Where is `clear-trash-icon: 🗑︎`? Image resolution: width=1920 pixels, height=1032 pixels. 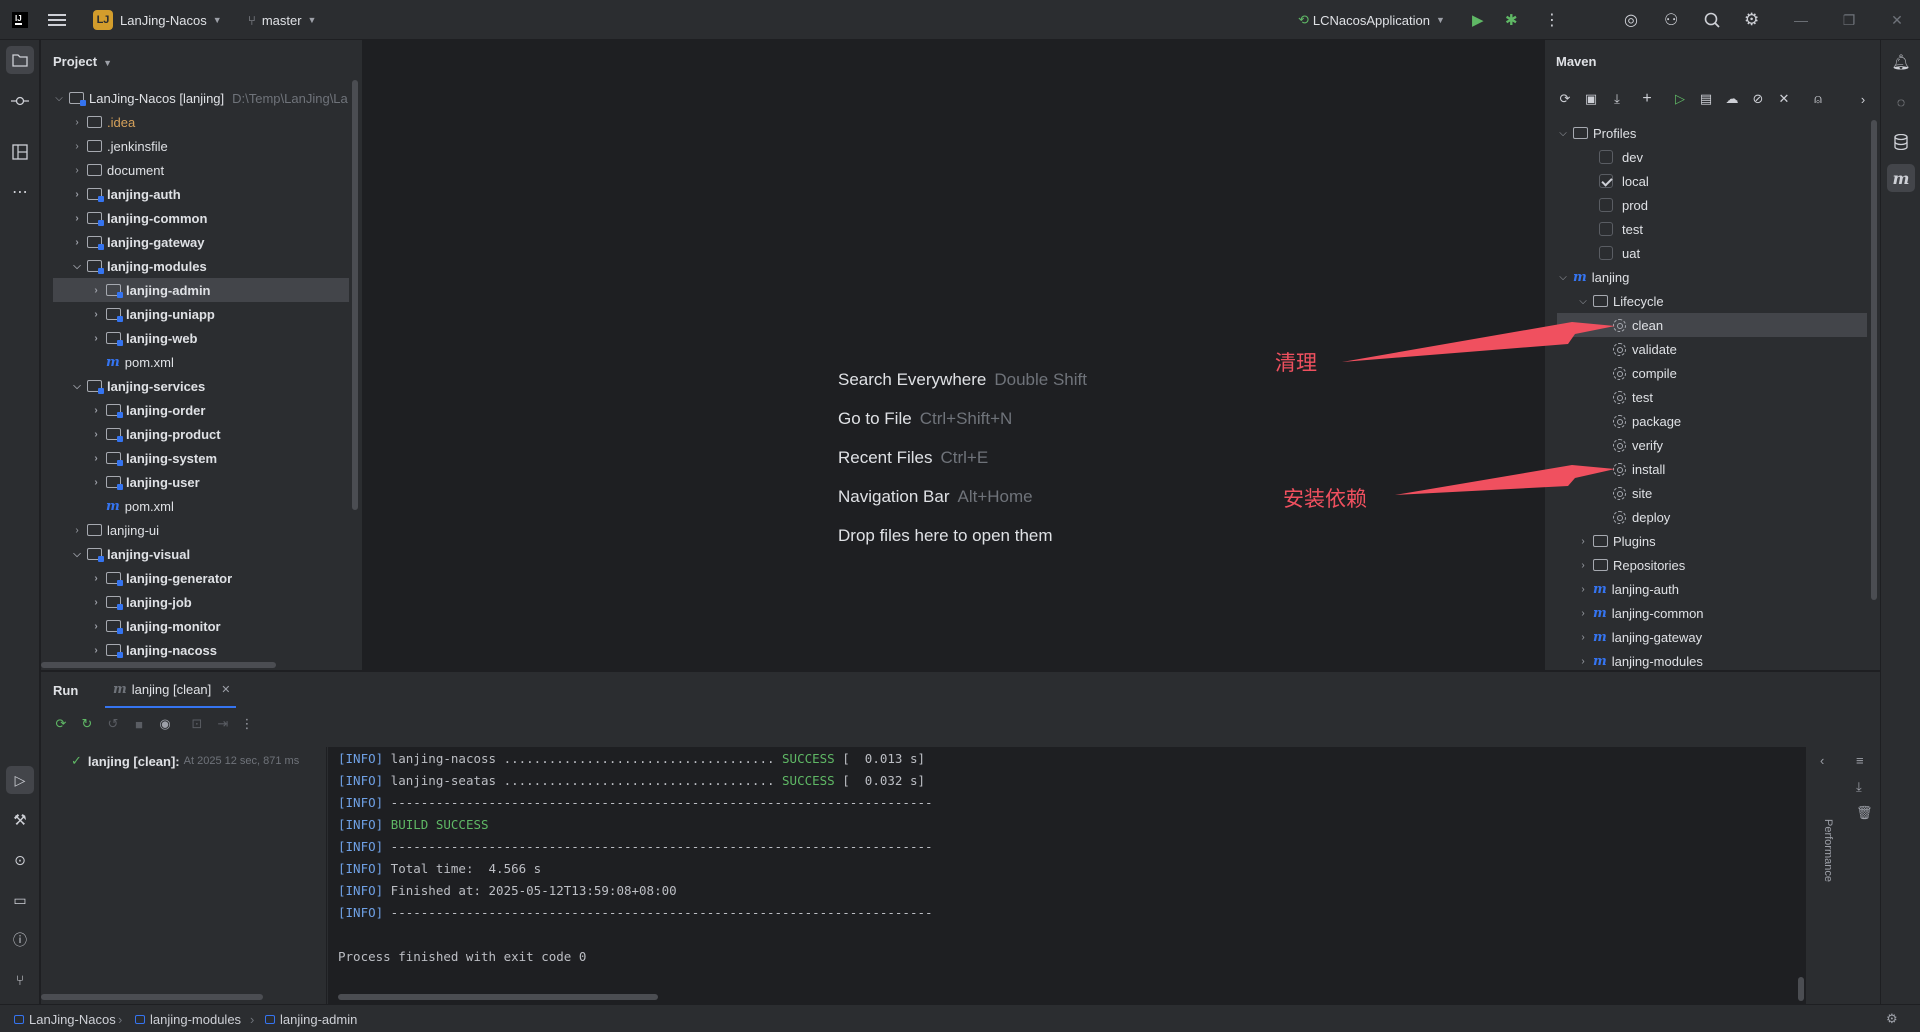 clear-trash-icon: 🗑︎ is located at coordinates (1864, 813).